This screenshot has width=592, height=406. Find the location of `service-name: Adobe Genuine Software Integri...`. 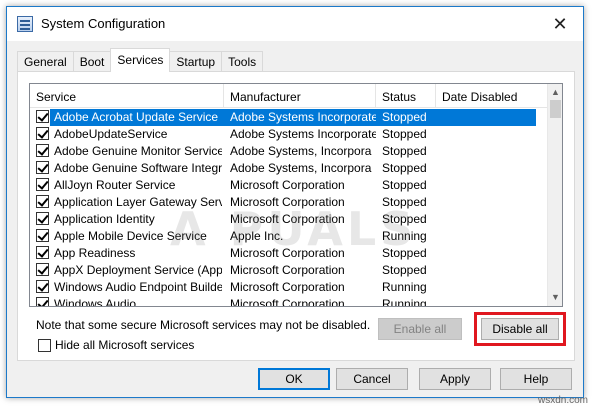

service-name: Adobe Genuine Software Integri... is located at coordinates (138, 168).